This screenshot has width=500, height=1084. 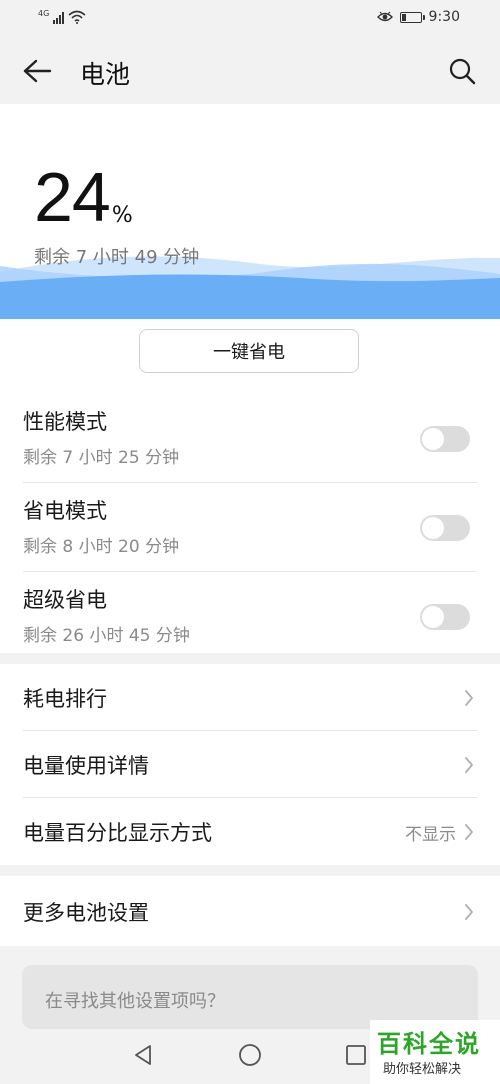 What do you see at coordinates (65, 699) in the screenshot?
I see `menu-label: 耗电排行` at bounding box center [65, 699].